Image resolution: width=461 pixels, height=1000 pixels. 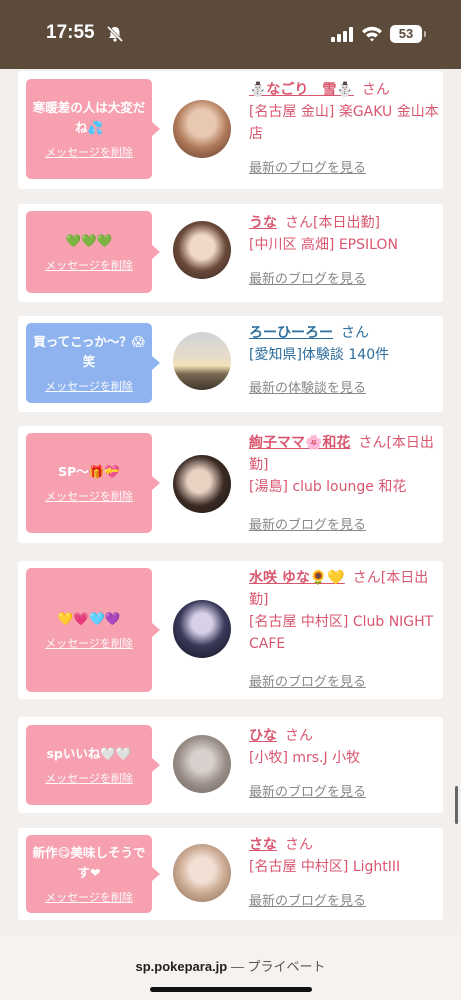 What do you see at coordinates (231, 989) in the screenshot?
I see `home-indicator` at bounding box center [231, 989].